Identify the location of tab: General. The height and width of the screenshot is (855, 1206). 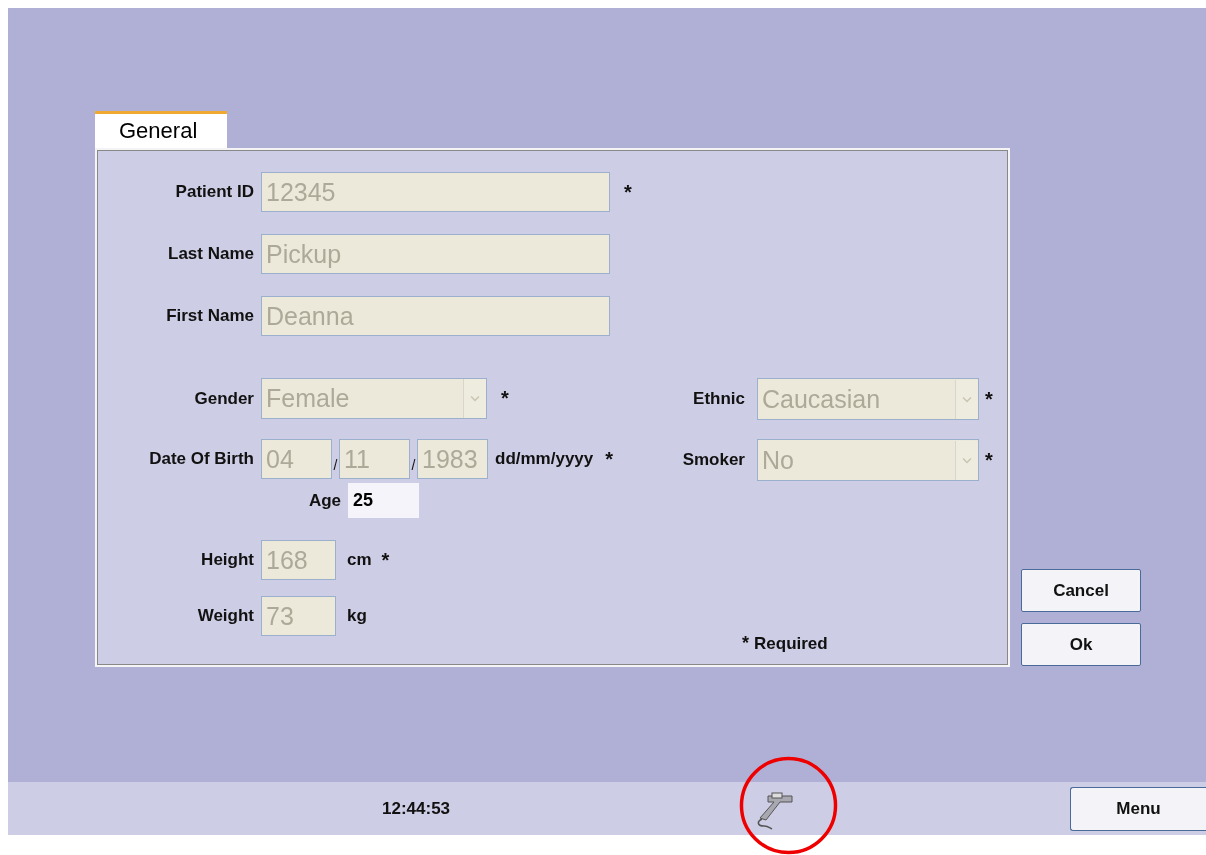
(161, 129).